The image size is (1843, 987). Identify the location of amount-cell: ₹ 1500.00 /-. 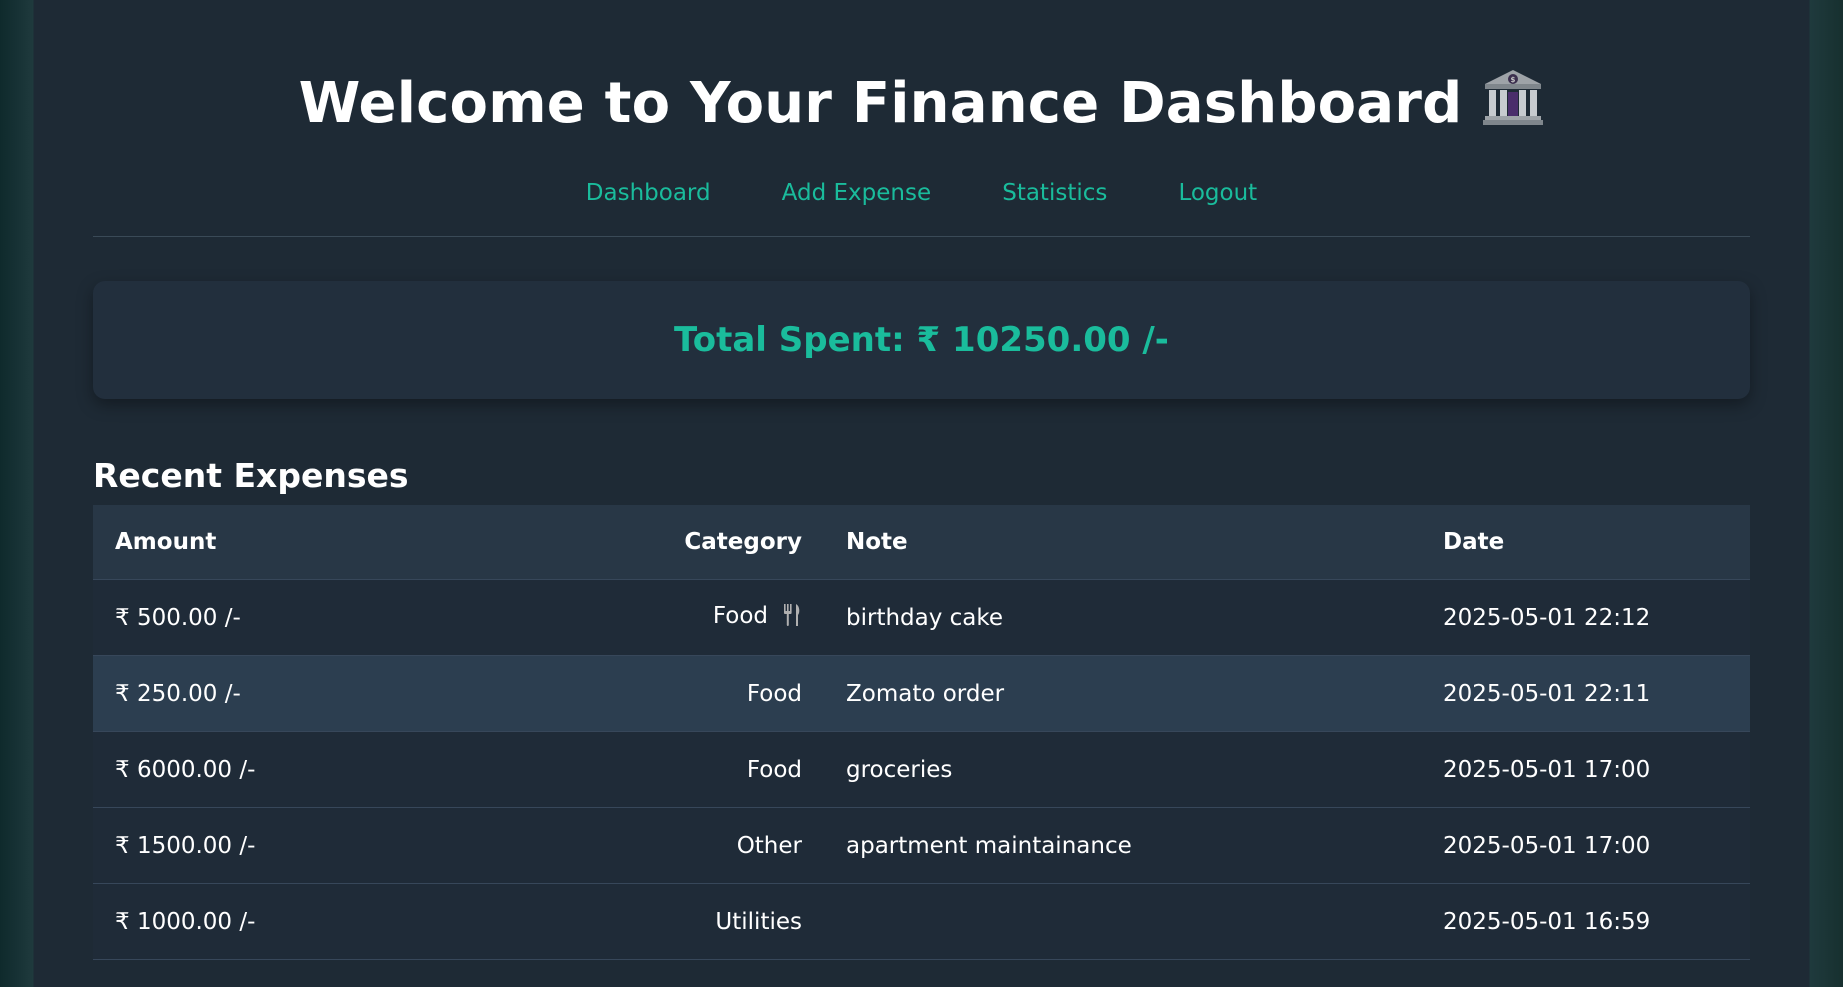
(336, 845).